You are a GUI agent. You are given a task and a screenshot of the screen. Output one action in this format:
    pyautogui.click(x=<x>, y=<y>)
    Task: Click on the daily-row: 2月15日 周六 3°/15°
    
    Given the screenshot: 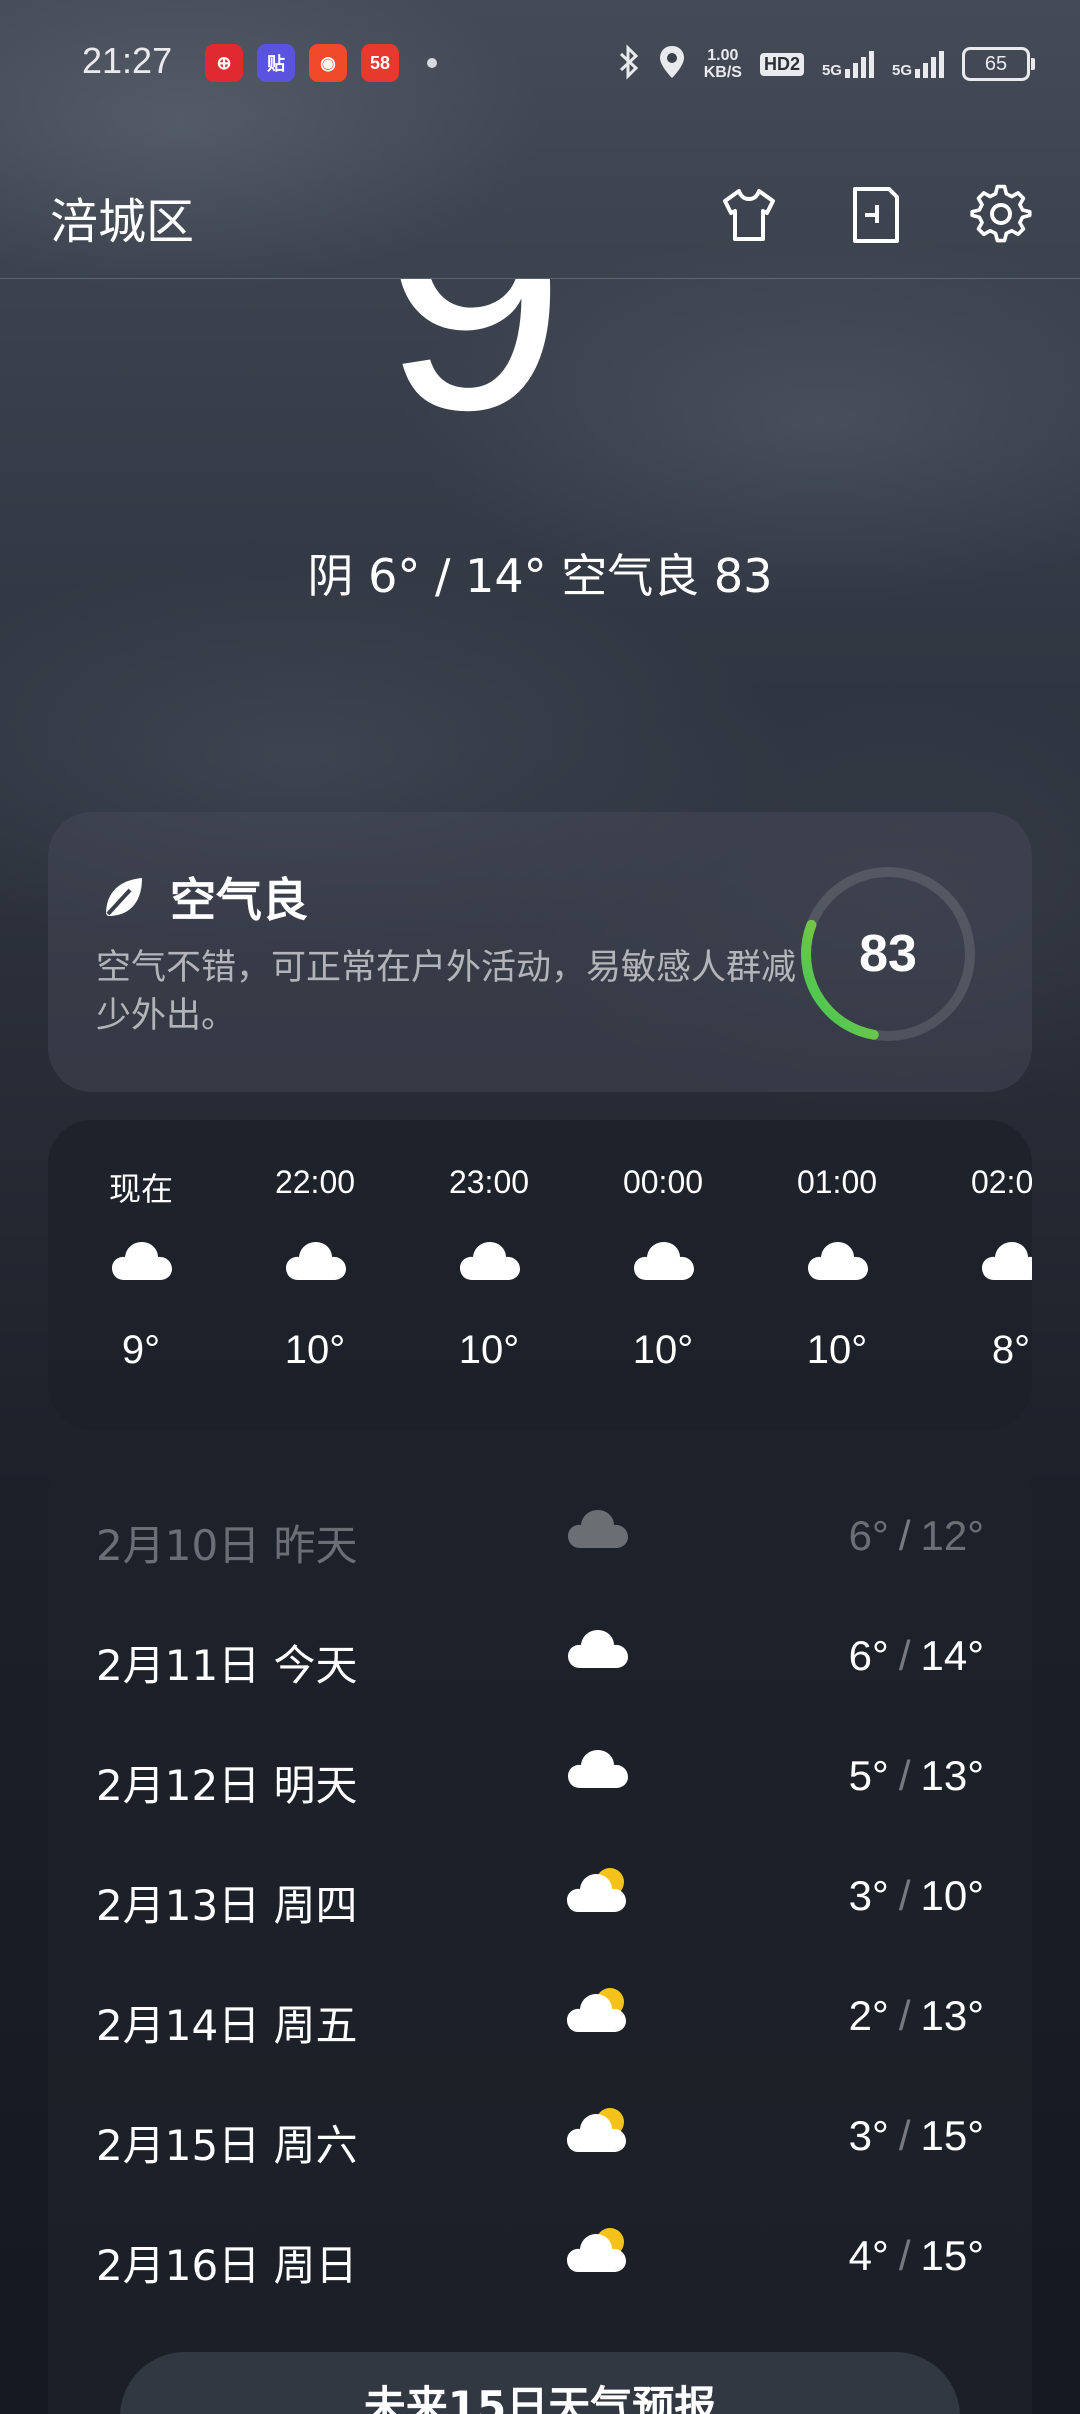 What is the action you would take?
    pyautogui.click(x=540, y=2136)
    